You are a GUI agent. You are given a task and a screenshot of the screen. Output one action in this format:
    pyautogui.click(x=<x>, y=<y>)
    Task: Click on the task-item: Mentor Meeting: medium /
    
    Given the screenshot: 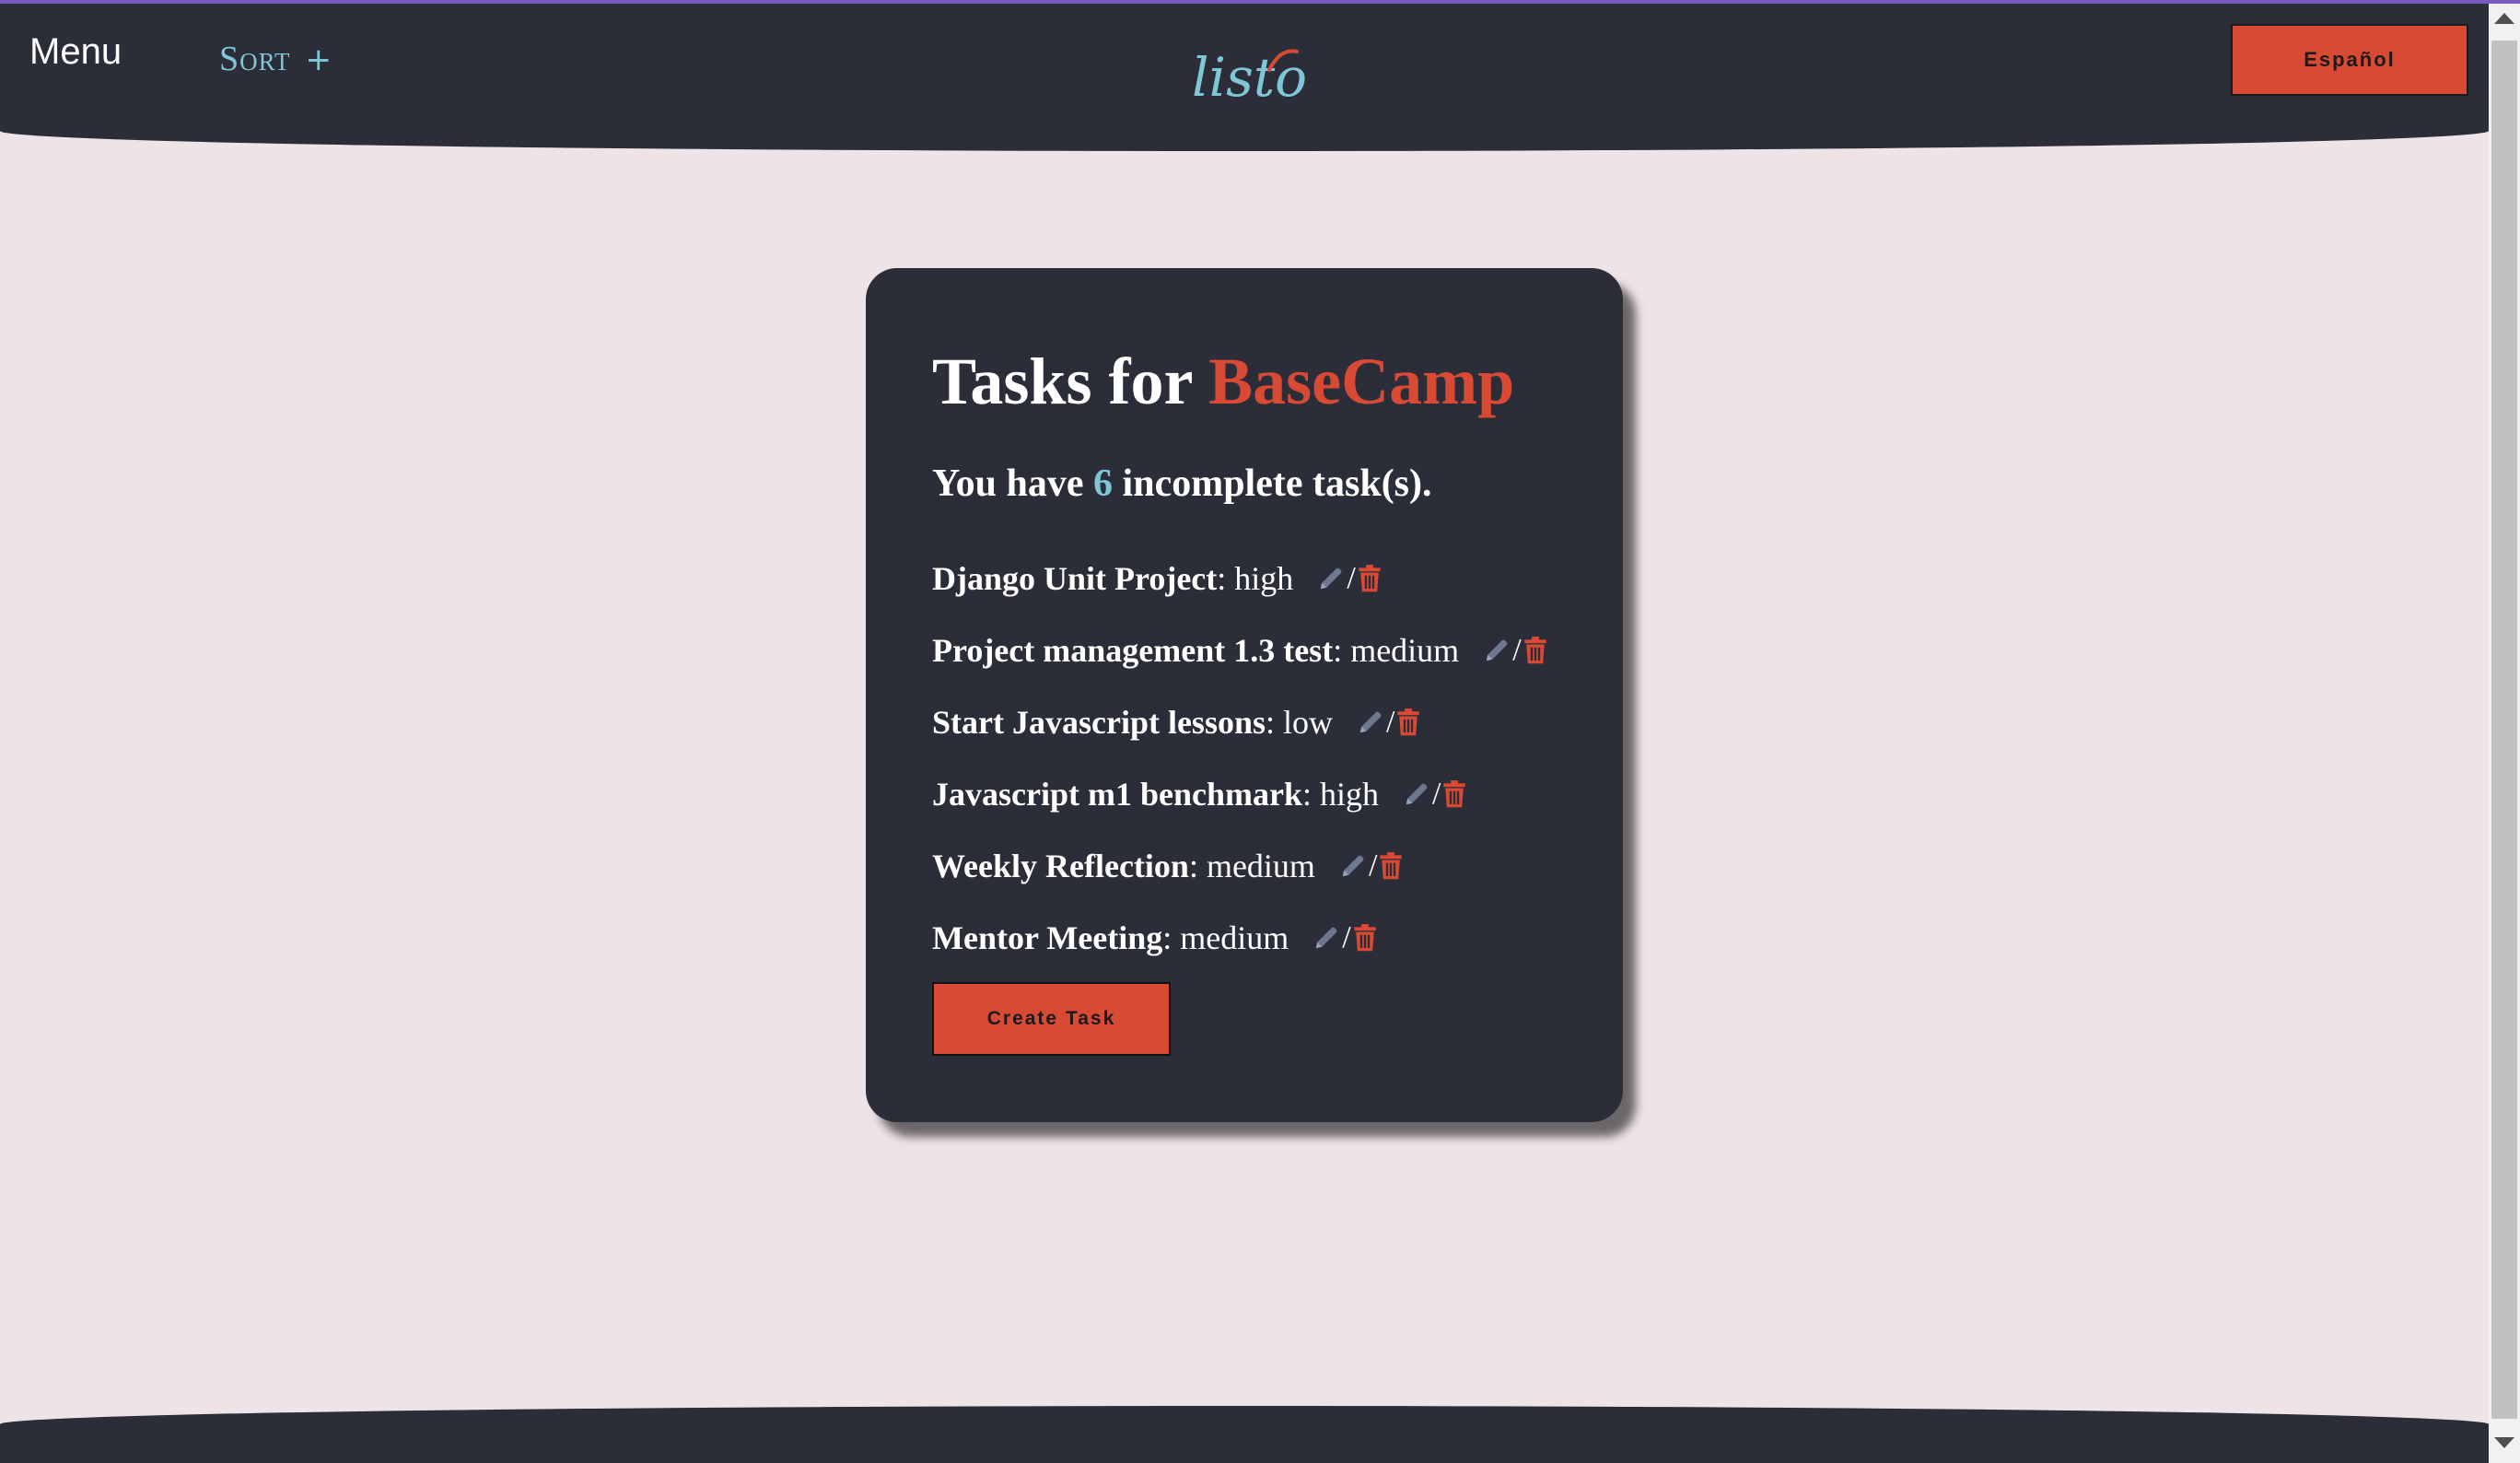 What is the action you would take?
    pyautogui.click(x=1239, y=938)
    